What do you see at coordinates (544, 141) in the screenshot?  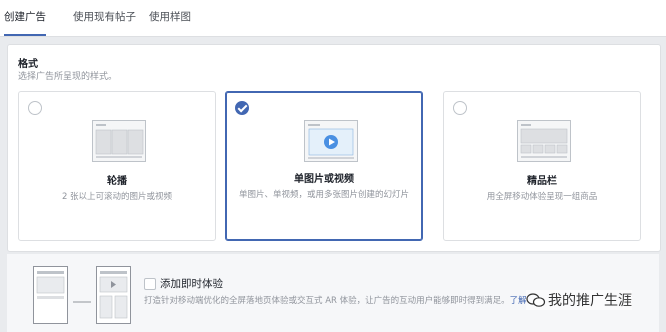 I see `collection-icon` at bounding box center [544, 141].